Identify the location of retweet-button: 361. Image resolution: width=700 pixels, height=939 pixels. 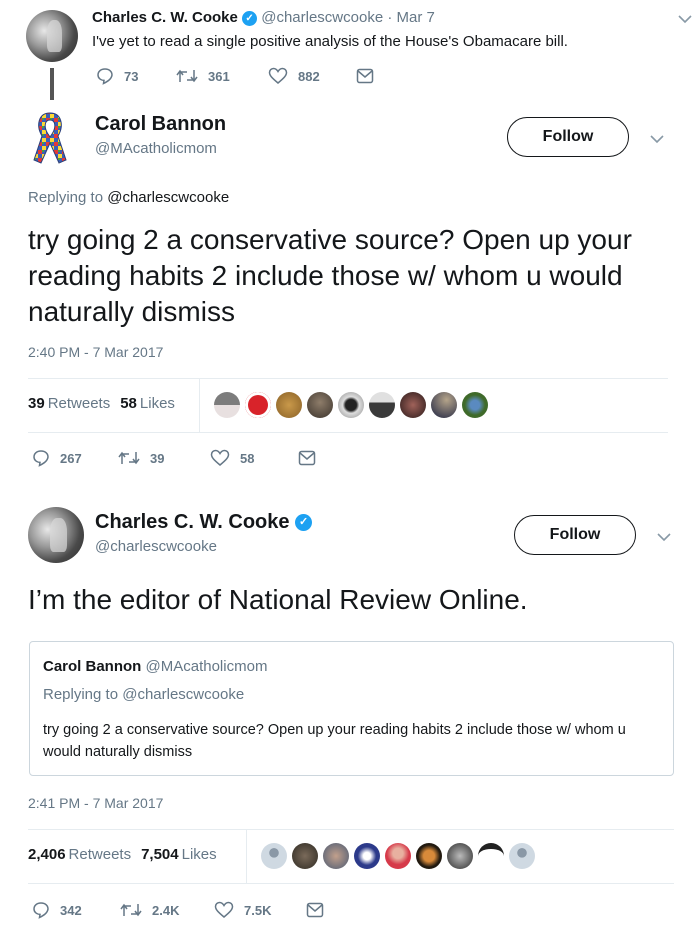
(222, 76).